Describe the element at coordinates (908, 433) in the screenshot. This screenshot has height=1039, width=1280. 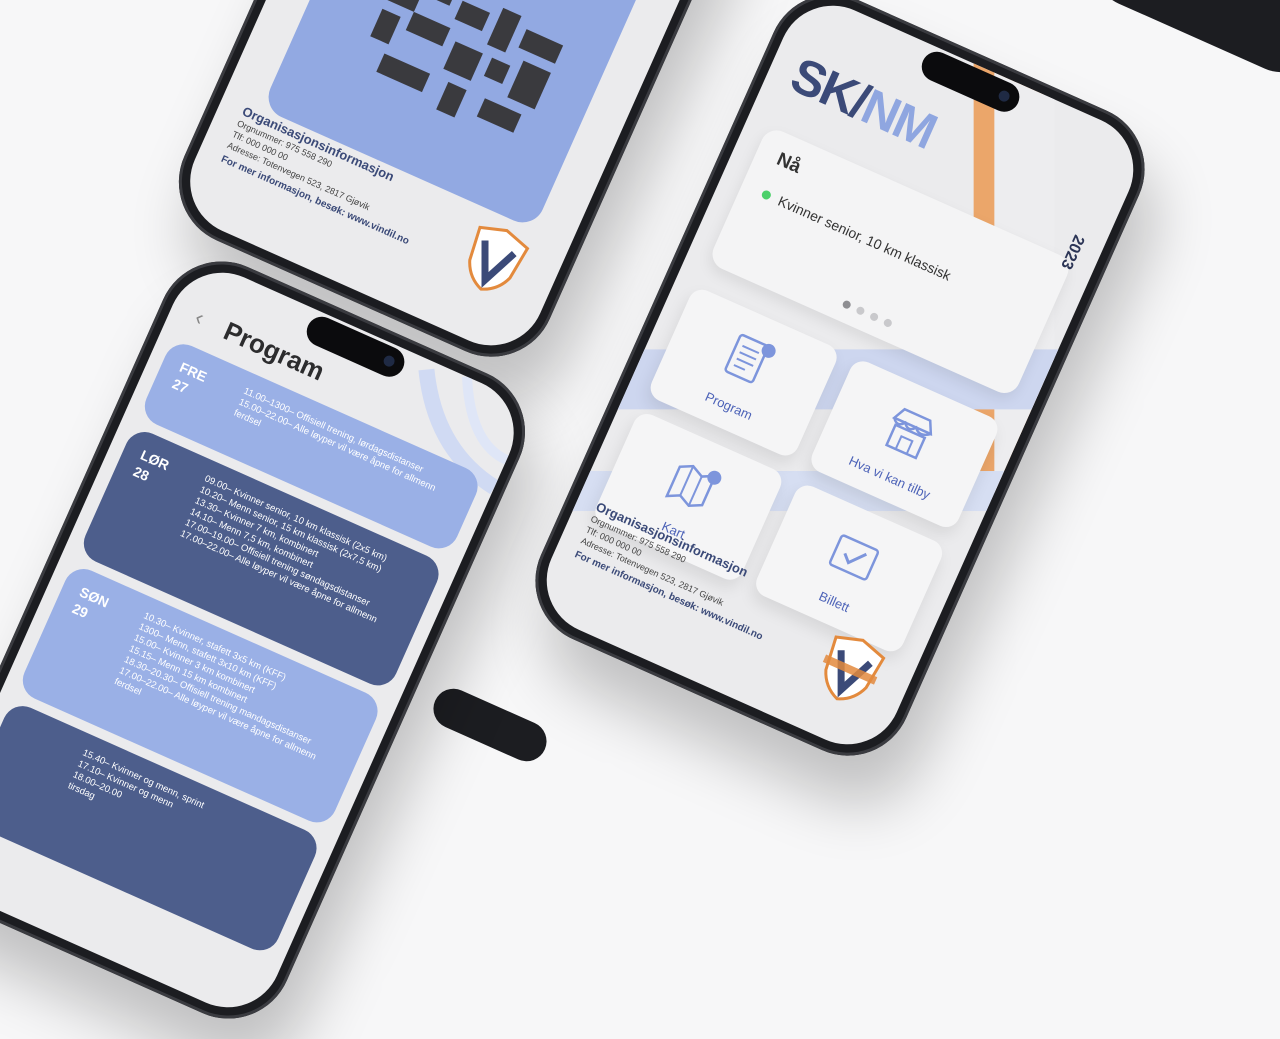
I see `store-icon` at that location.